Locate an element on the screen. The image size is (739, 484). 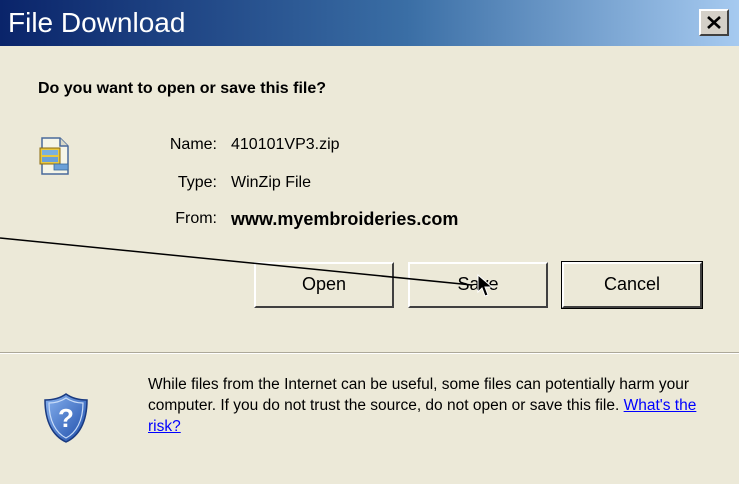
annotation-line is located at coordinates (236, 261).